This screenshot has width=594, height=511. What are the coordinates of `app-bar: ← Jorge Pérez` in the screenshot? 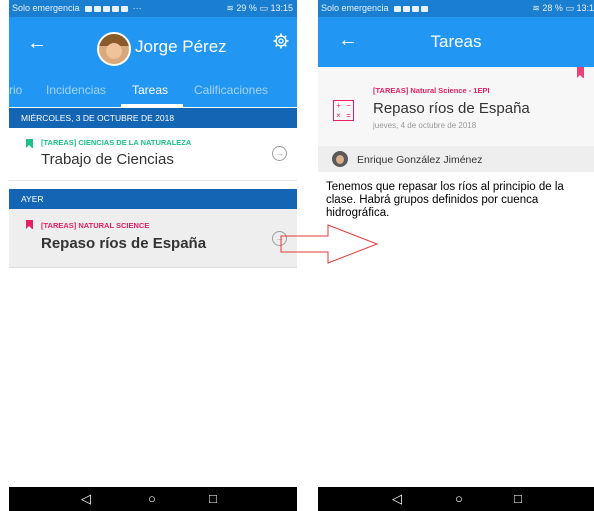 It's located at (153, 46).